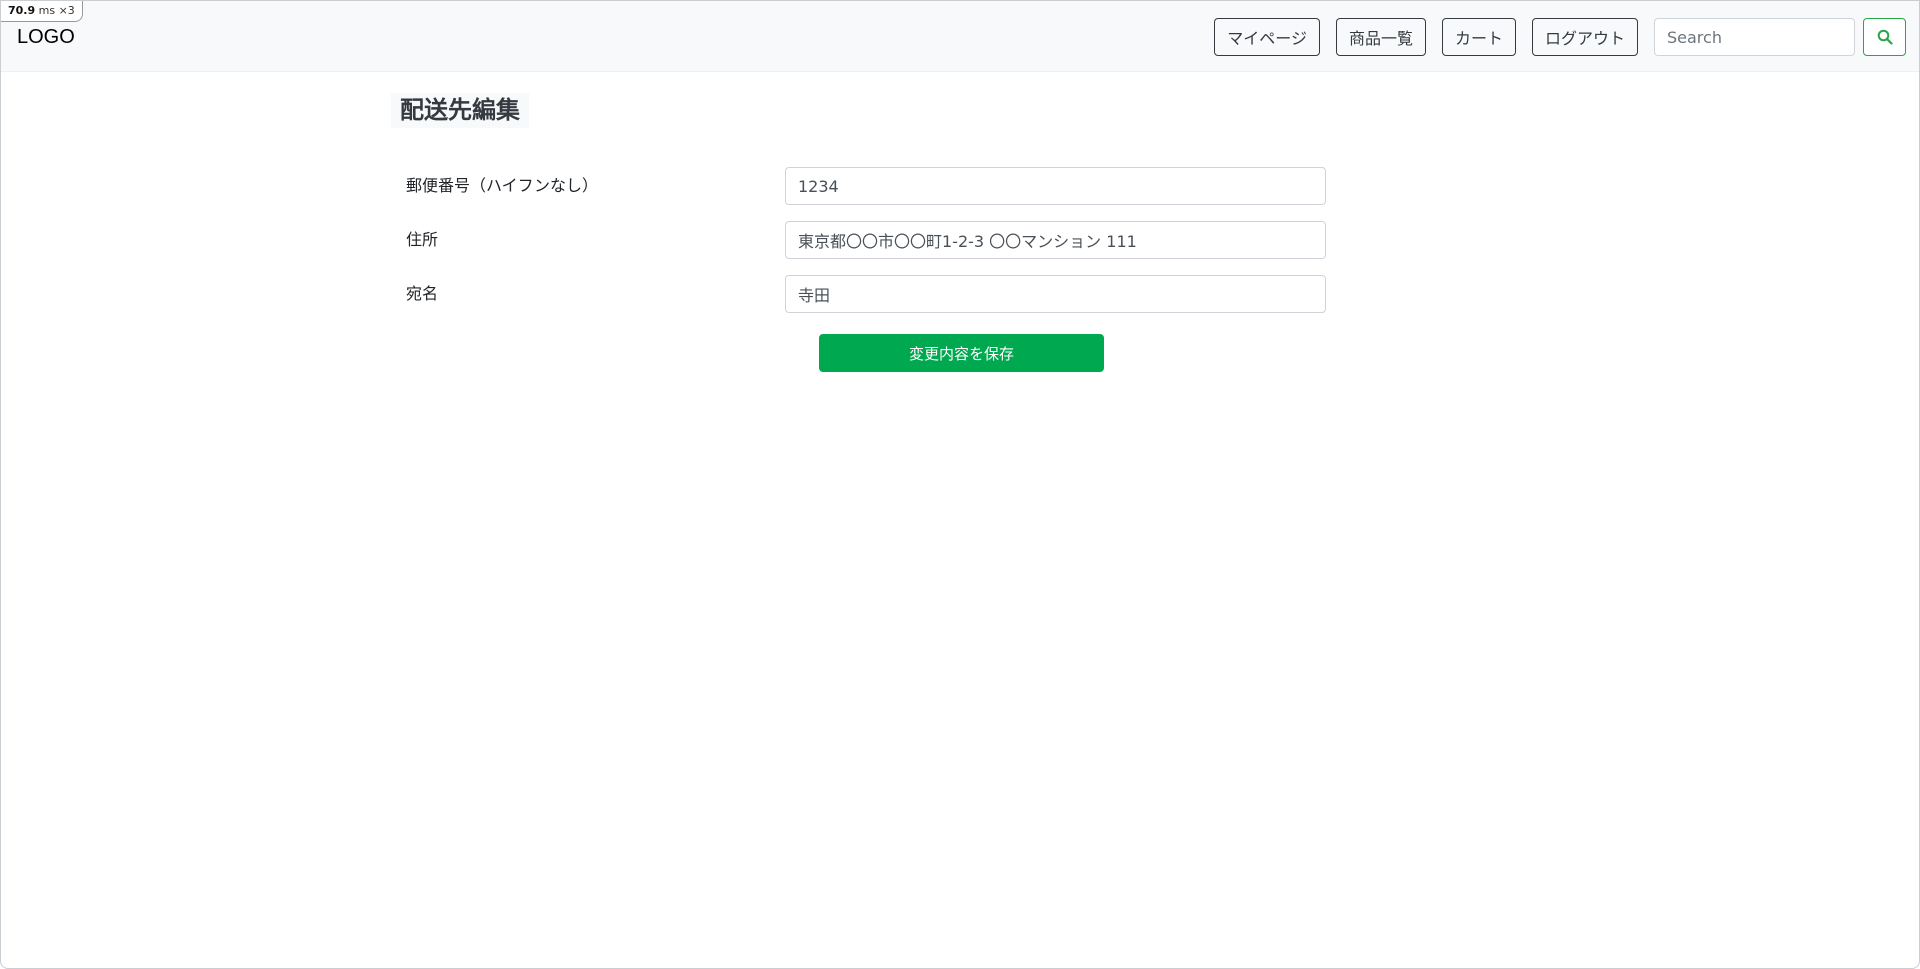 This screenshot has height=969, width=1920. I want to click on search-icon, so click(1885, 37).